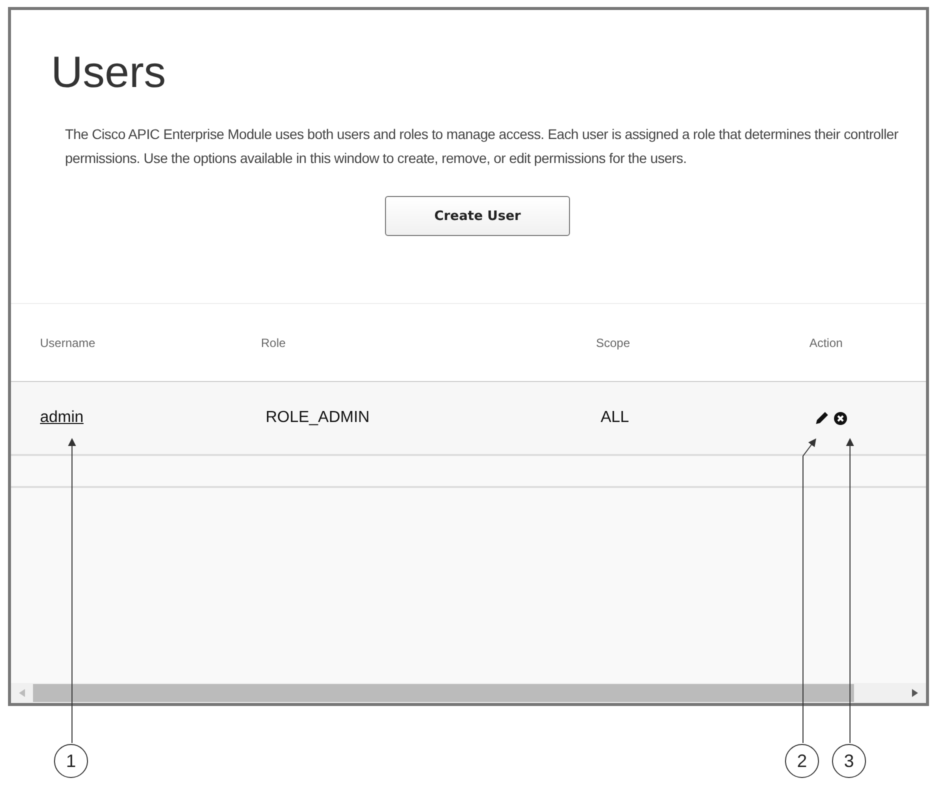 Image resolution: width=949 pixels, height=789 pixels. Describe the element at coordinates (482, 146) in the screenshot. I see `description-text: The Cisco APIC Enterprise Module uses both users and roles to manage access. Each user is assigned a role that determines their controller permissions. Use the options available in this window to create, remove, or edit permissions for the users.` at that location.